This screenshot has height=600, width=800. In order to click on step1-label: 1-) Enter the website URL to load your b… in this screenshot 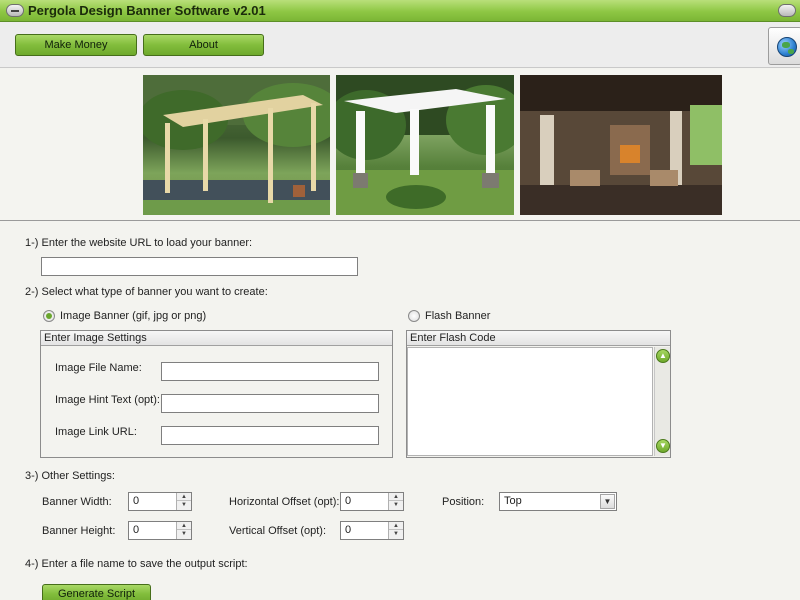, I will do `click(139, 243)`.